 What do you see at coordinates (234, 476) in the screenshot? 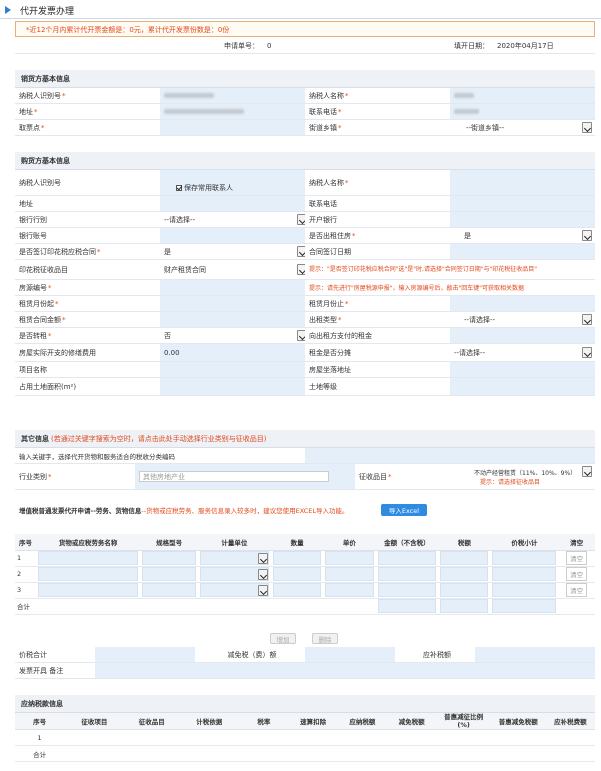
I see `industry-input: 其他房地产业` at bounding box center [234, 476].